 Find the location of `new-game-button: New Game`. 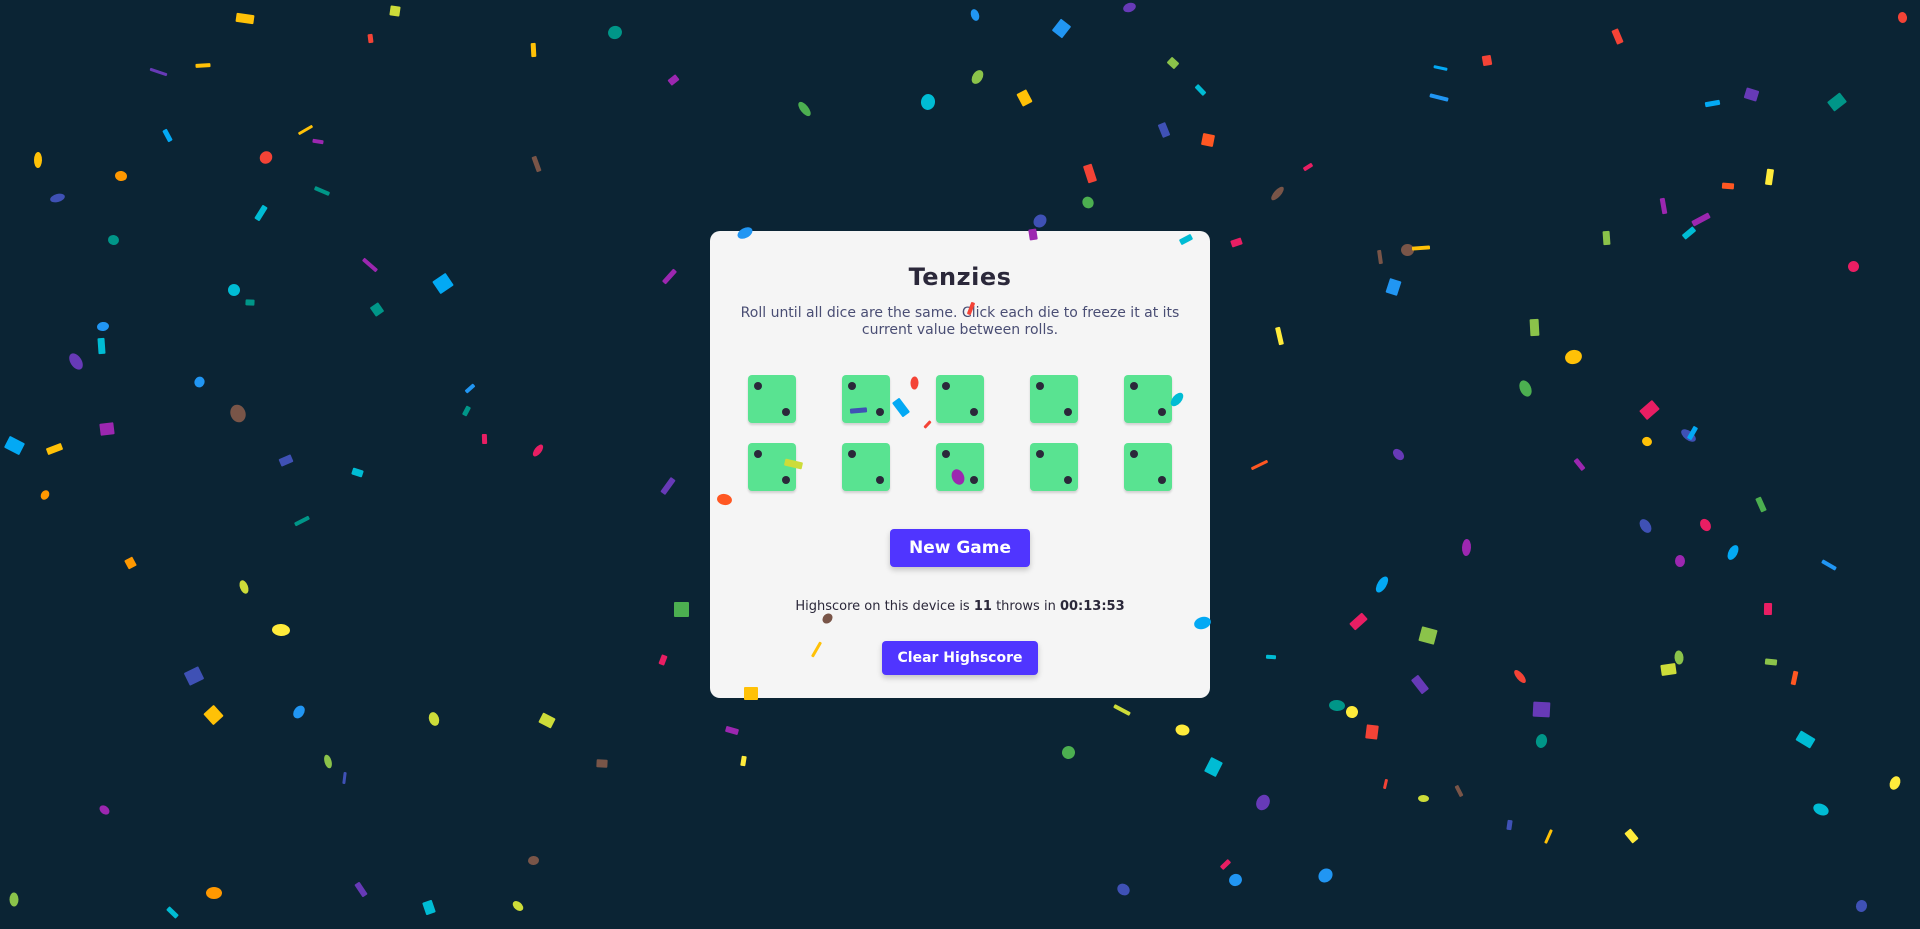

new-game-button: New Game is located at coordinates (960, 548).